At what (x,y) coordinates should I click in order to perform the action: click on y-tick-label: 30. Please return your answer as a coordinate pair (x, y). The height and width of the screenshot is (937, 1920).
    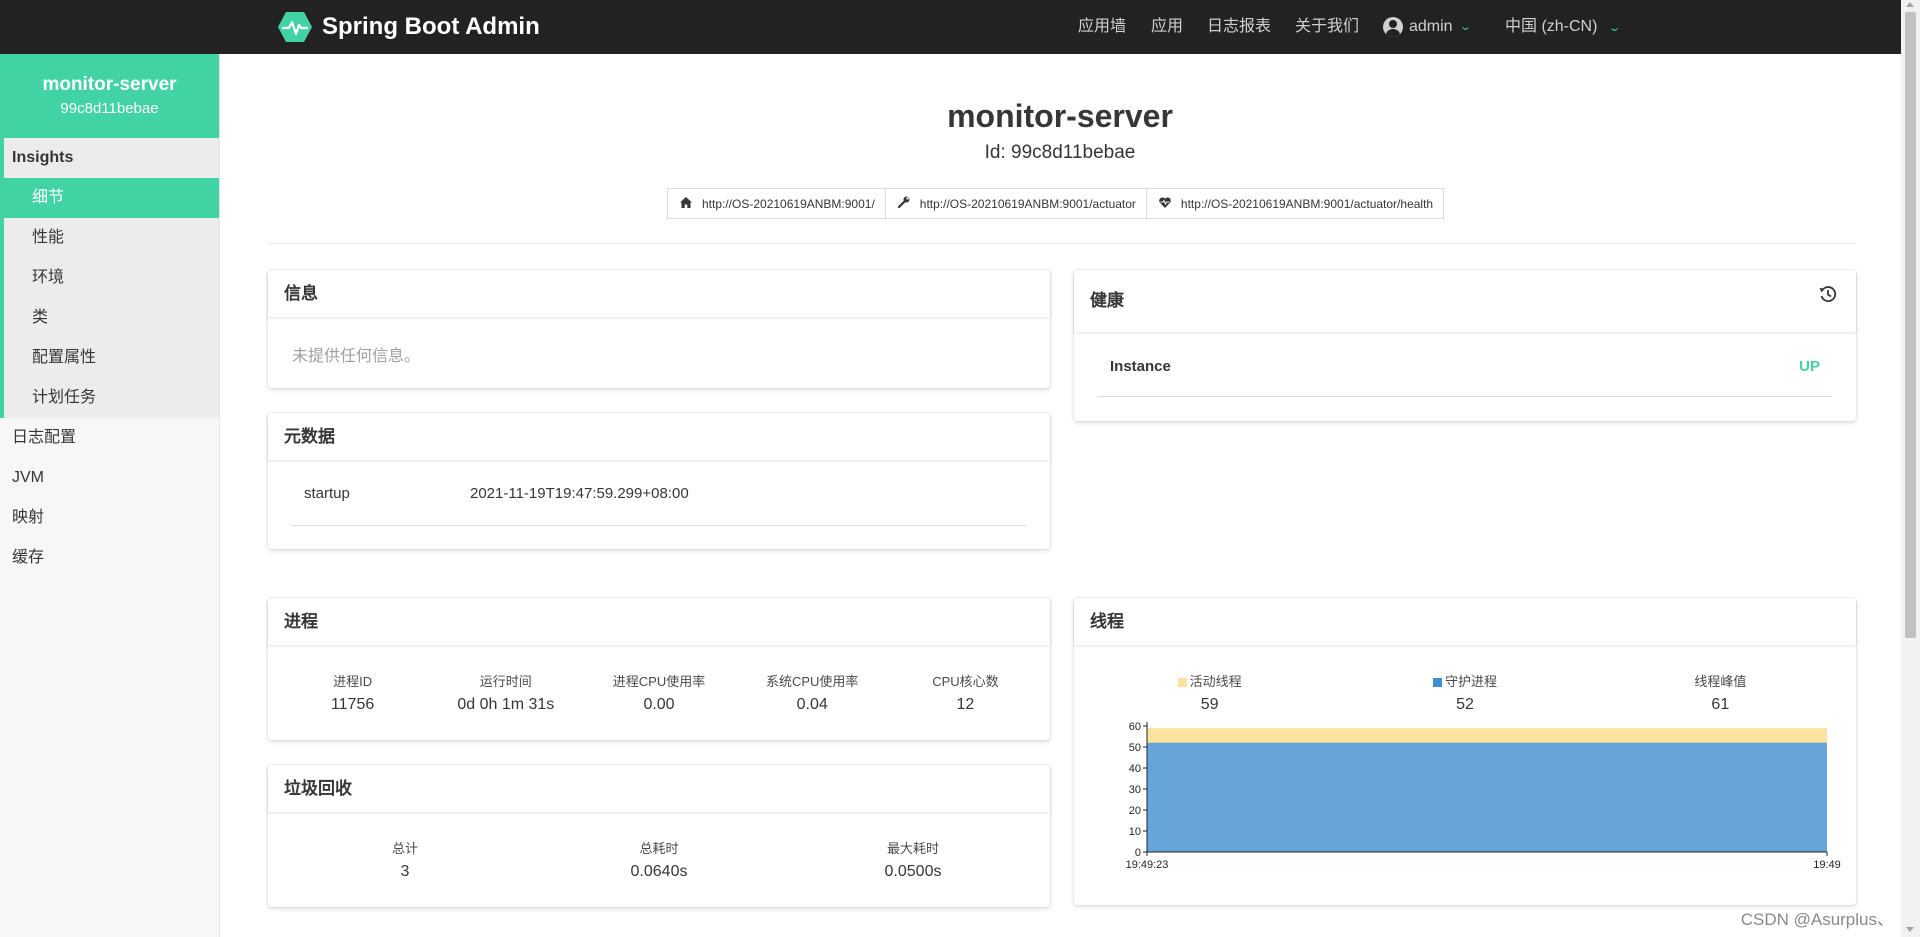
    Looking at the image, I should click on (1135, 790).